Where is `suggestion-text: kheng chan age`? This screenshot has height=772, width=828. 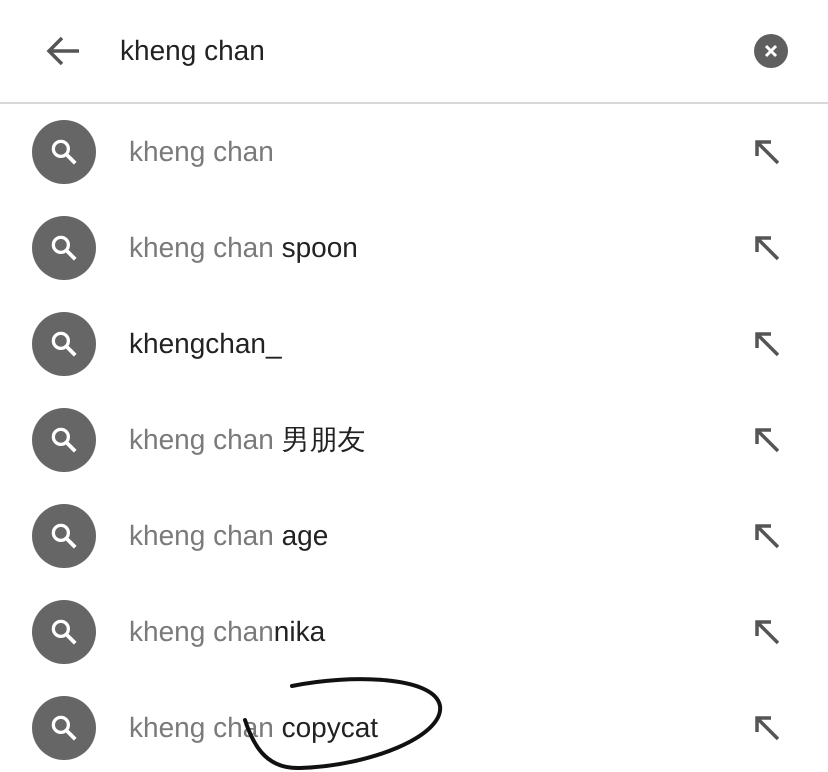 suggestion-text: kheng chan age is located at coordinates (229, 536).